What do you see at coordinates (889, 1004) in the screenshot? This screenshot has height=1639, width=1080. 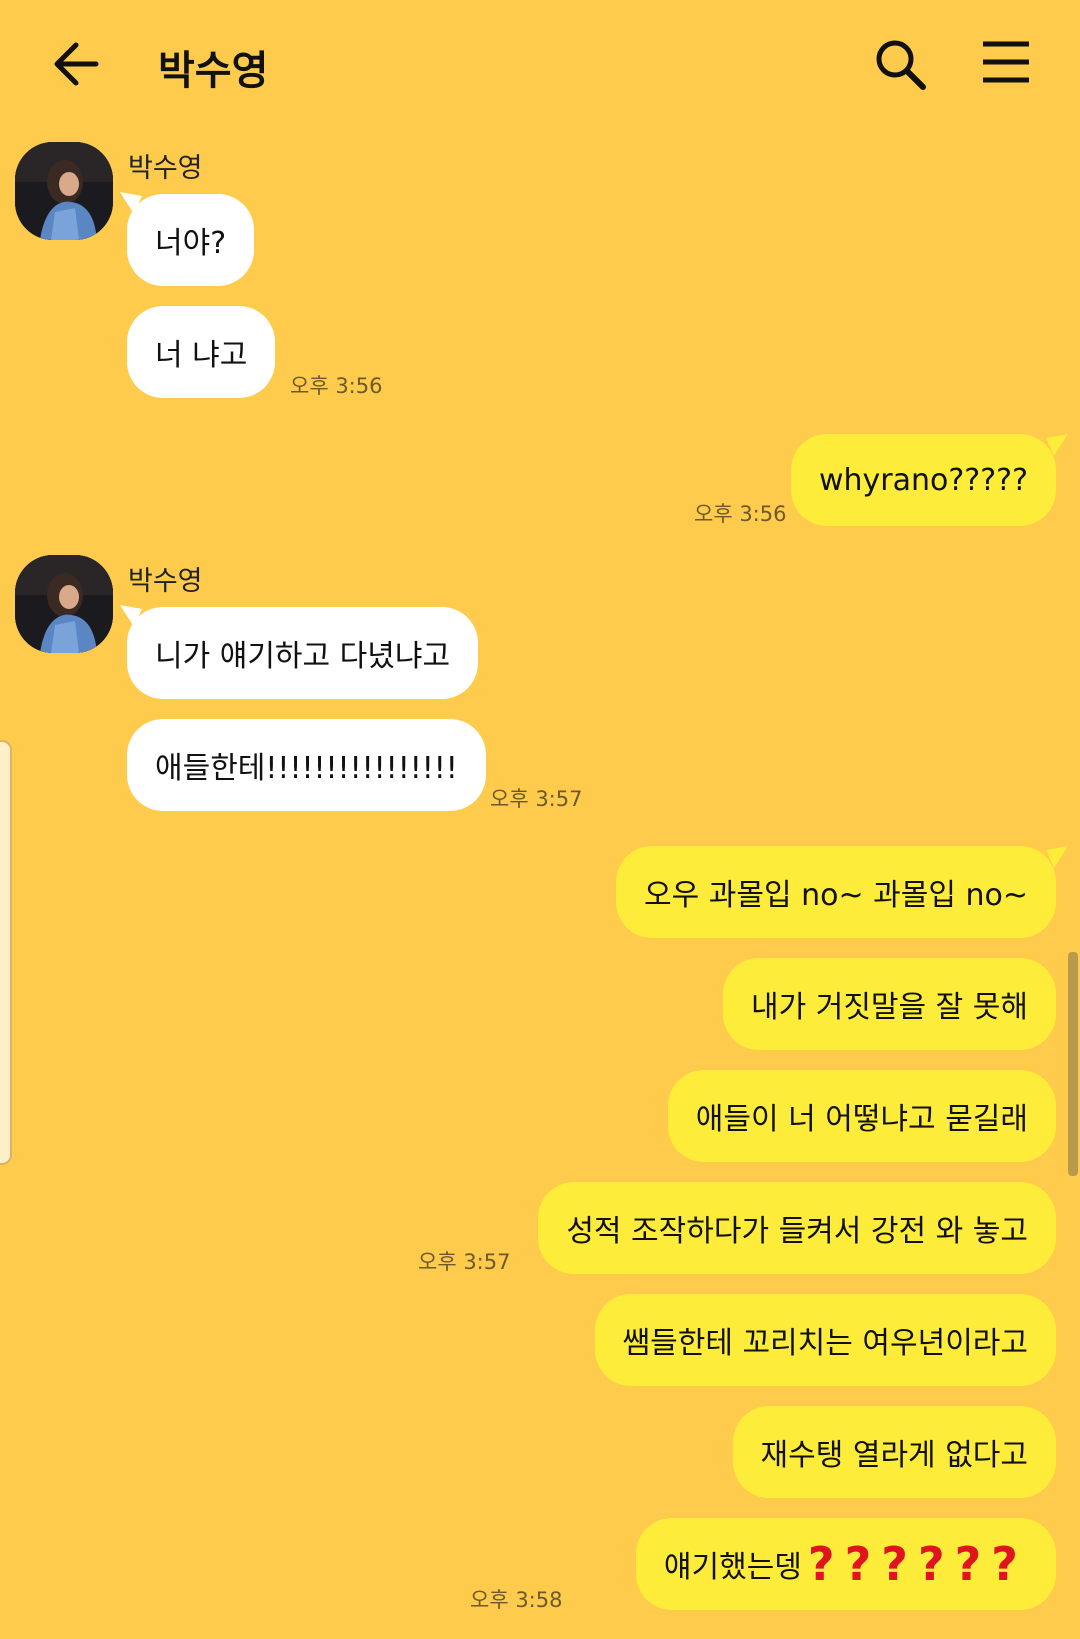 I see `outgoing-message: 내가 거짓말을 잘 못해` at bounding box center [889, 1004].